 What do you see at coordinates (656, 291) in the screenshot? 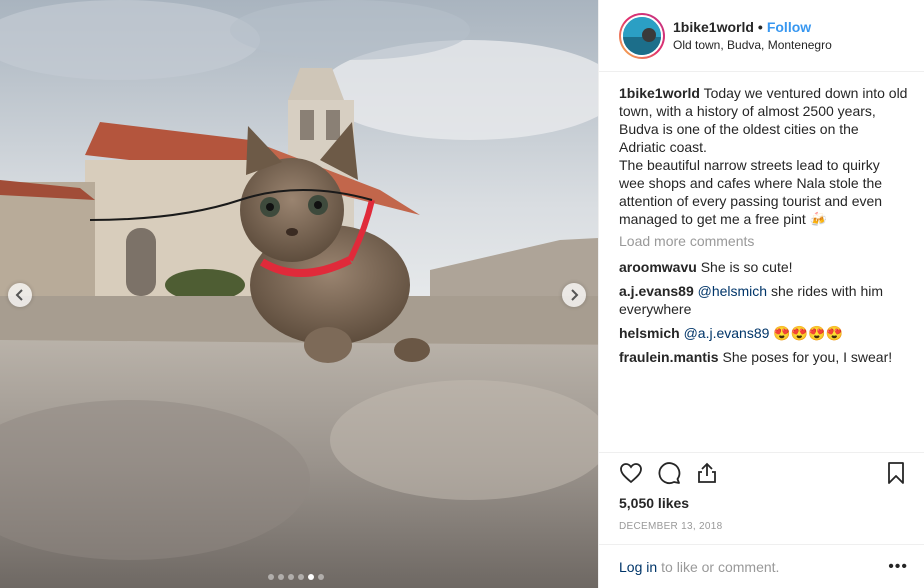
I see `comment-username: a.j.evans89` at bounding box center [656, 291].